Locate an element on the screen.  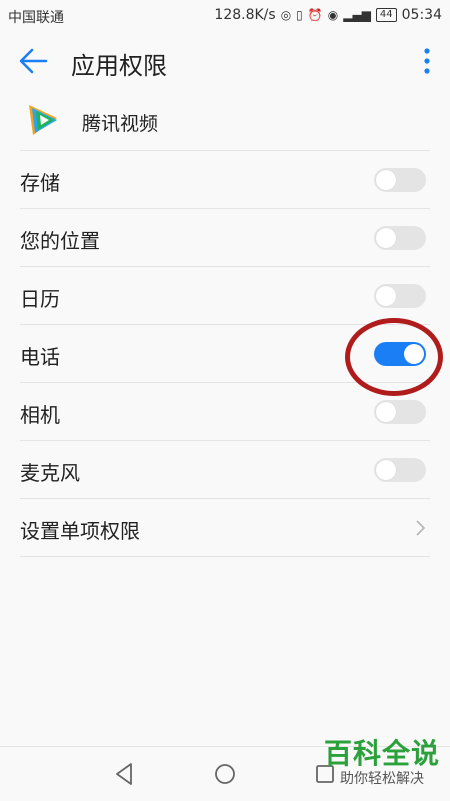
nav-home-icon is located at coordinates (225, 774).